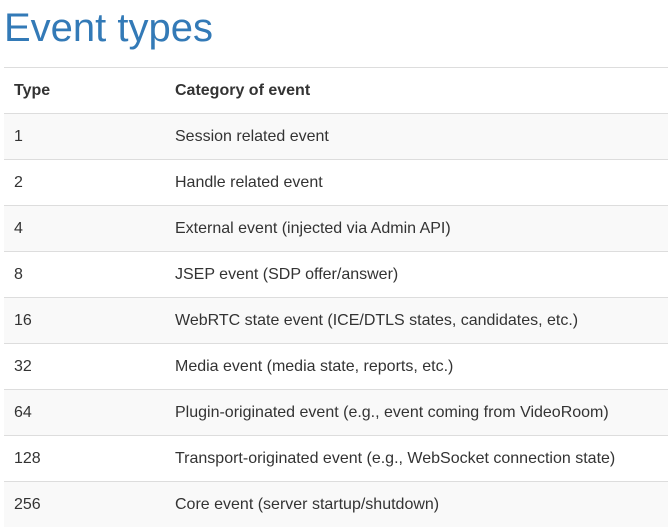 The image size is (668, 532). Describe the element at coordinates (79, 504) in the screenshot. I see `cell-type: 256` at that location.